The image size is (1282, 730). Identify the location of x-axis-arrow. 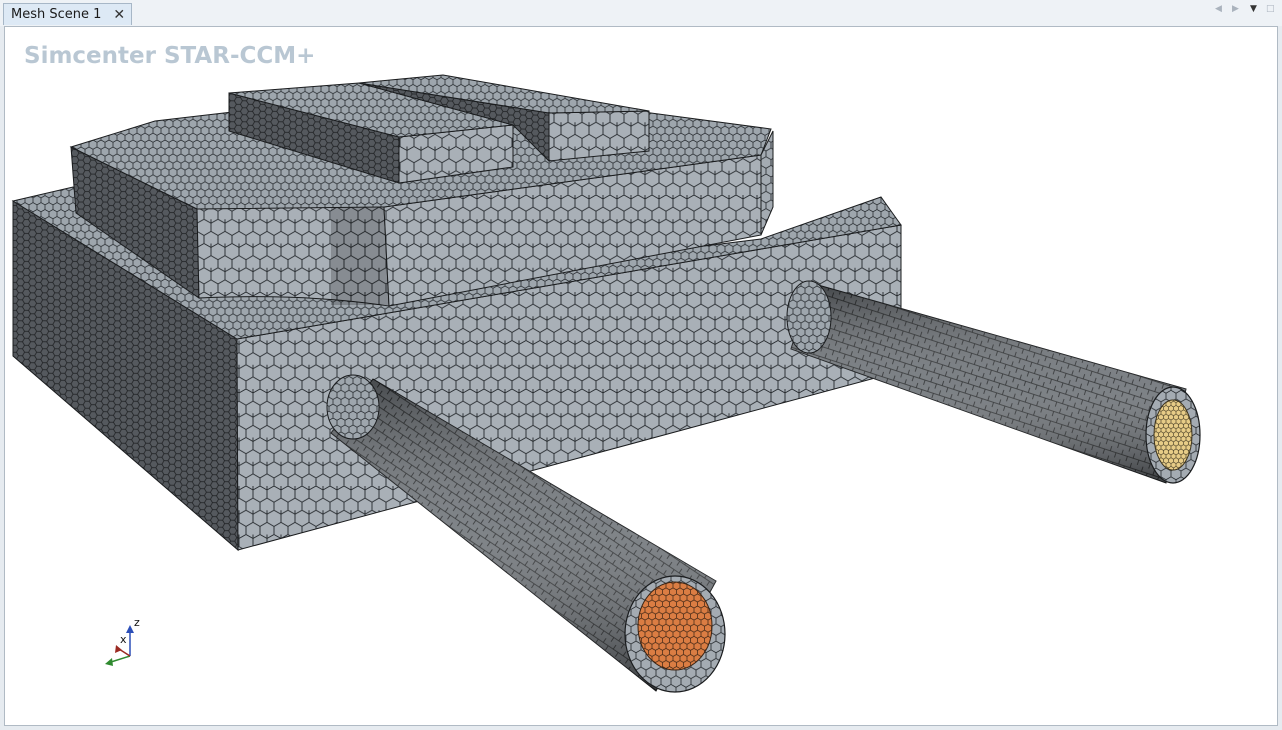
(118, 649).